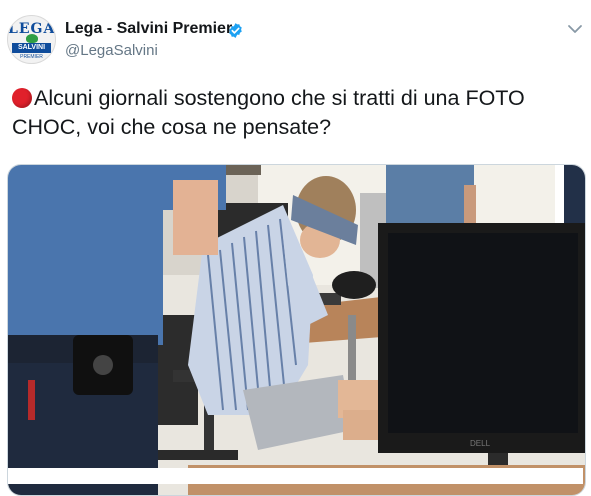 This screenshot has height=496, width=591. Describe the element at coordinates (235, 30) in the screenshot. I see `verified-badge-icon` at that location.